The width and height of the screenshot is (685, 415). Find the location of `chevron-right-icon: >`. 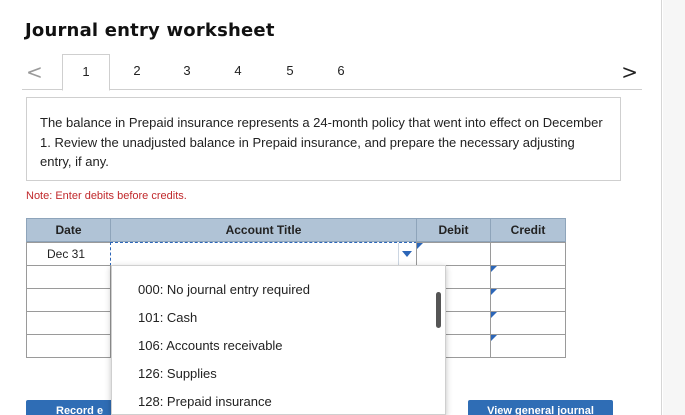

chevron-right-icon: > is located at coordinates (629, 72).